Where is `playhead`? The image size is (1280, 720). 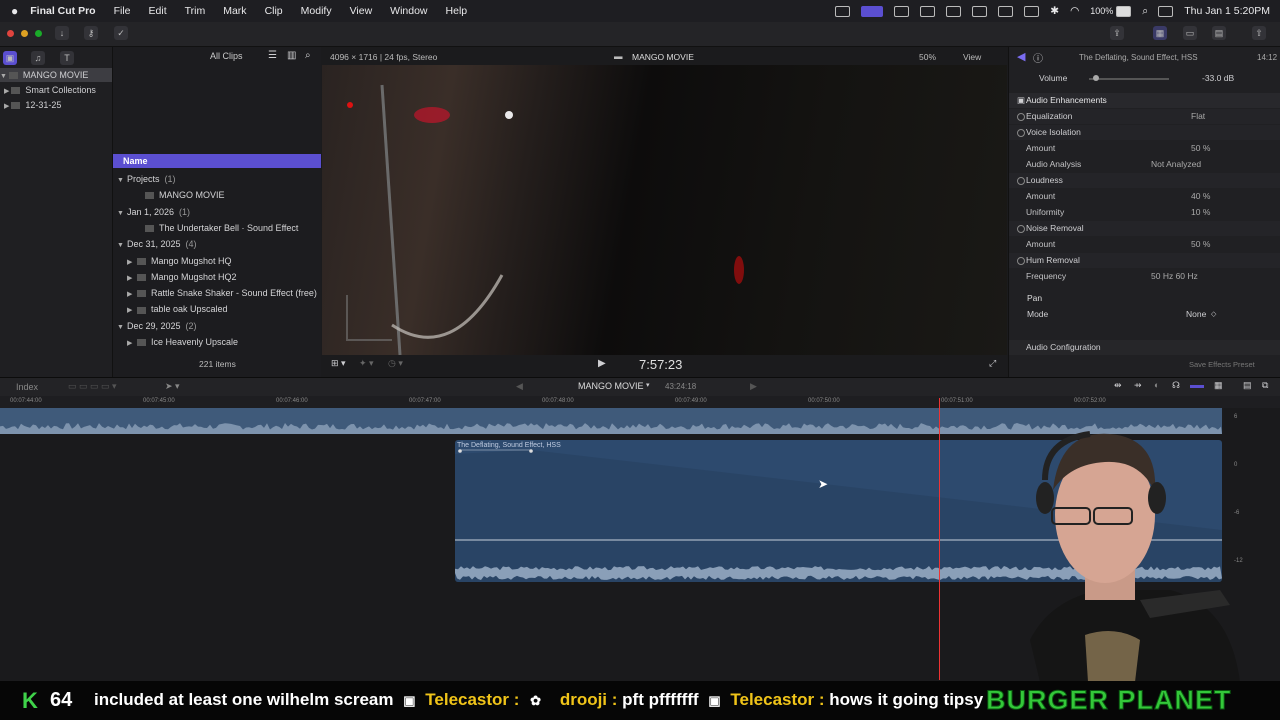 playhead is located at coordinates (939, 539).